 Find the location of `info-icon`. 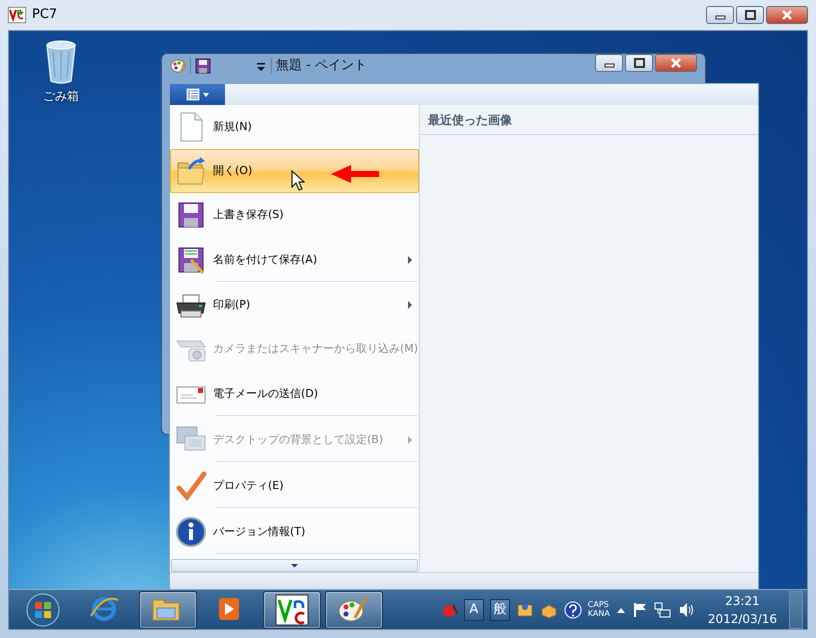

info-icon is located at coordinates (191, 532).